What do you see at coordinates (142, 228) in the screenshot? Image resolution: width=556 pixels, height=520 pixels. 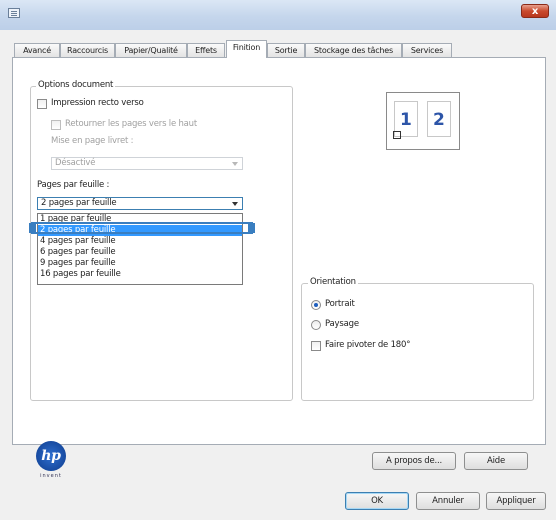 I see `selection-highlight` at bounding box center [142, 228].